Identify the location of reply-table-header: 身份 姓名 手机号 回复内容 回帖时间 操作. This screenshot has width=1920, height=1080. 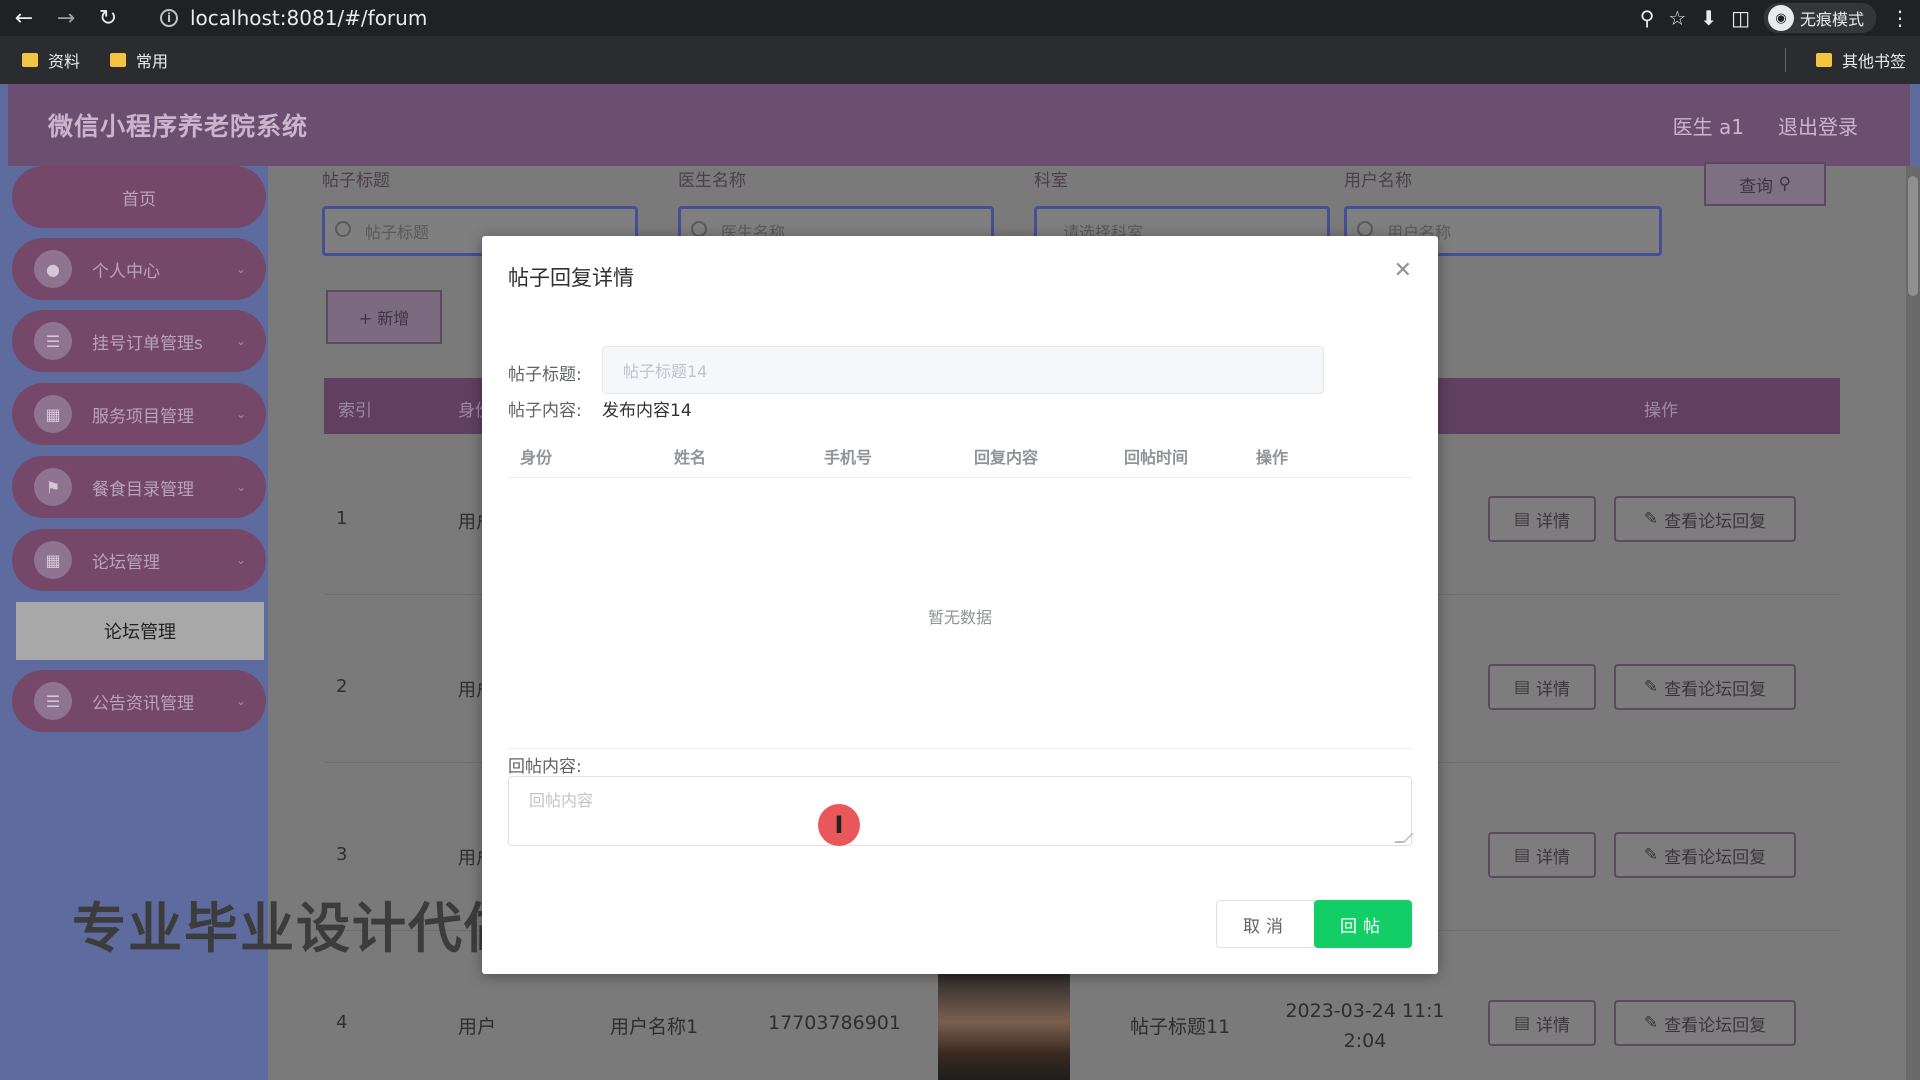
(960, 455).